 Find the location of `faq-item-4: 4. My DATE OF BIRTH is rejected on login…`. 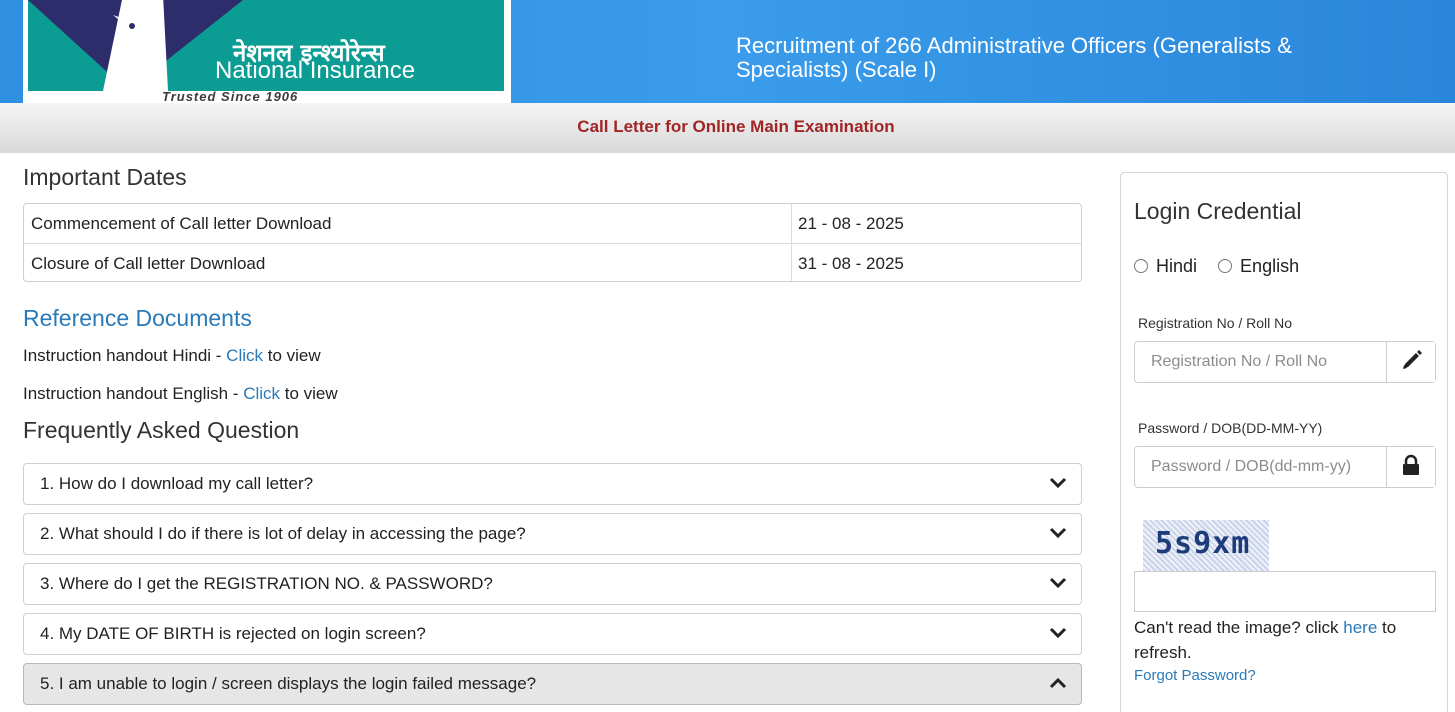

faq-item-4: 4. My DATE OF BIRTH is rejected on login… is located at coordinates (552, 634).